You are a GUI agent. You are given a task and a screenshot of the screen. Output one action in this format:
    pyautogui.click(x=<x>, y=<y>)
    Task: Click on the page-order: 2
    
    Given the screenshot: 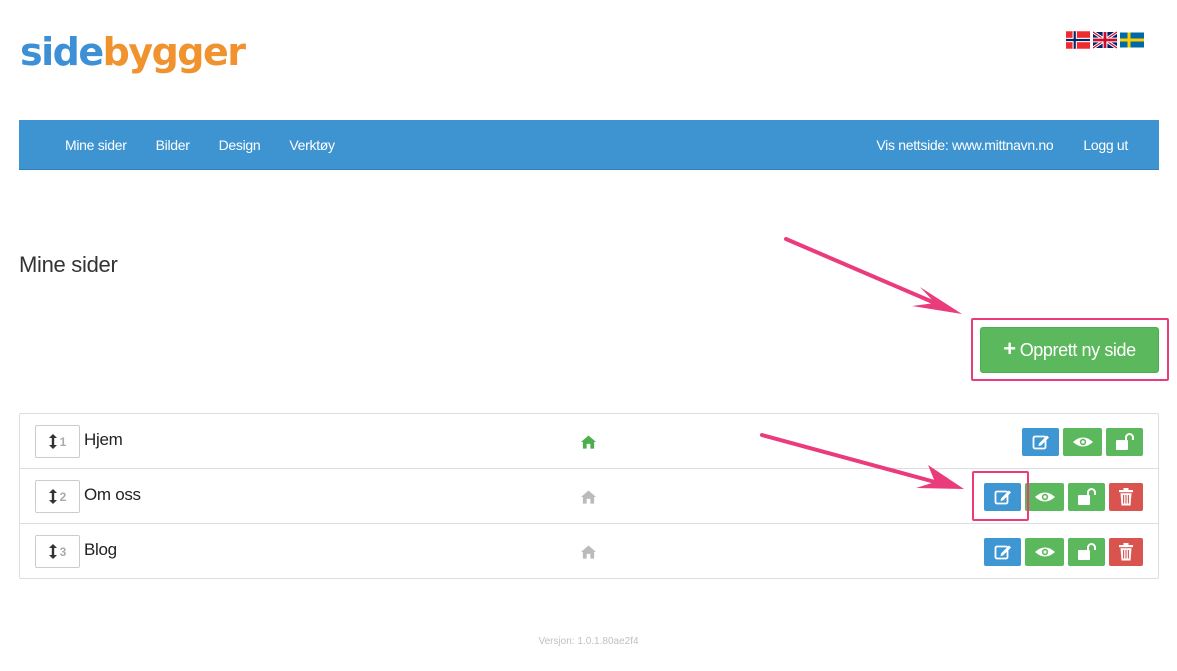 What is the action you would take?
    pyautogui.click(x=63, y=496)
    